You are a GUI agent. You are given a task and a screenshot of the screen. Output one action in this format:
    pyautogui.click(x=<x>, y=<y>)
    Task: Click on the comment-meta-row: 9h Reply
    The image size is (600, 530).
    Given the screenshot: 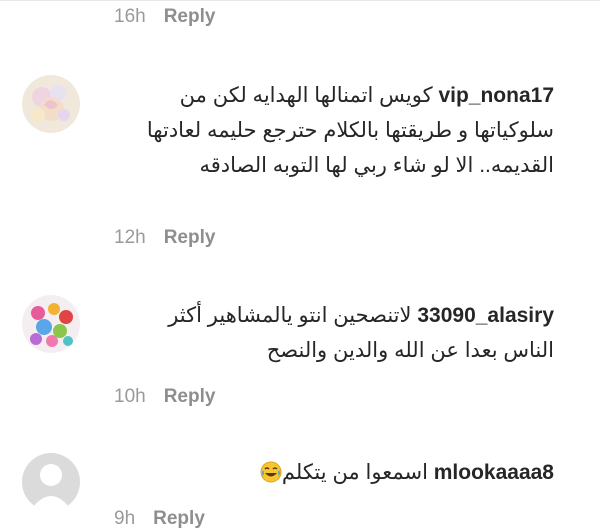 What is the action you would take?
    pyautogui.click(x=159, y=519)
    